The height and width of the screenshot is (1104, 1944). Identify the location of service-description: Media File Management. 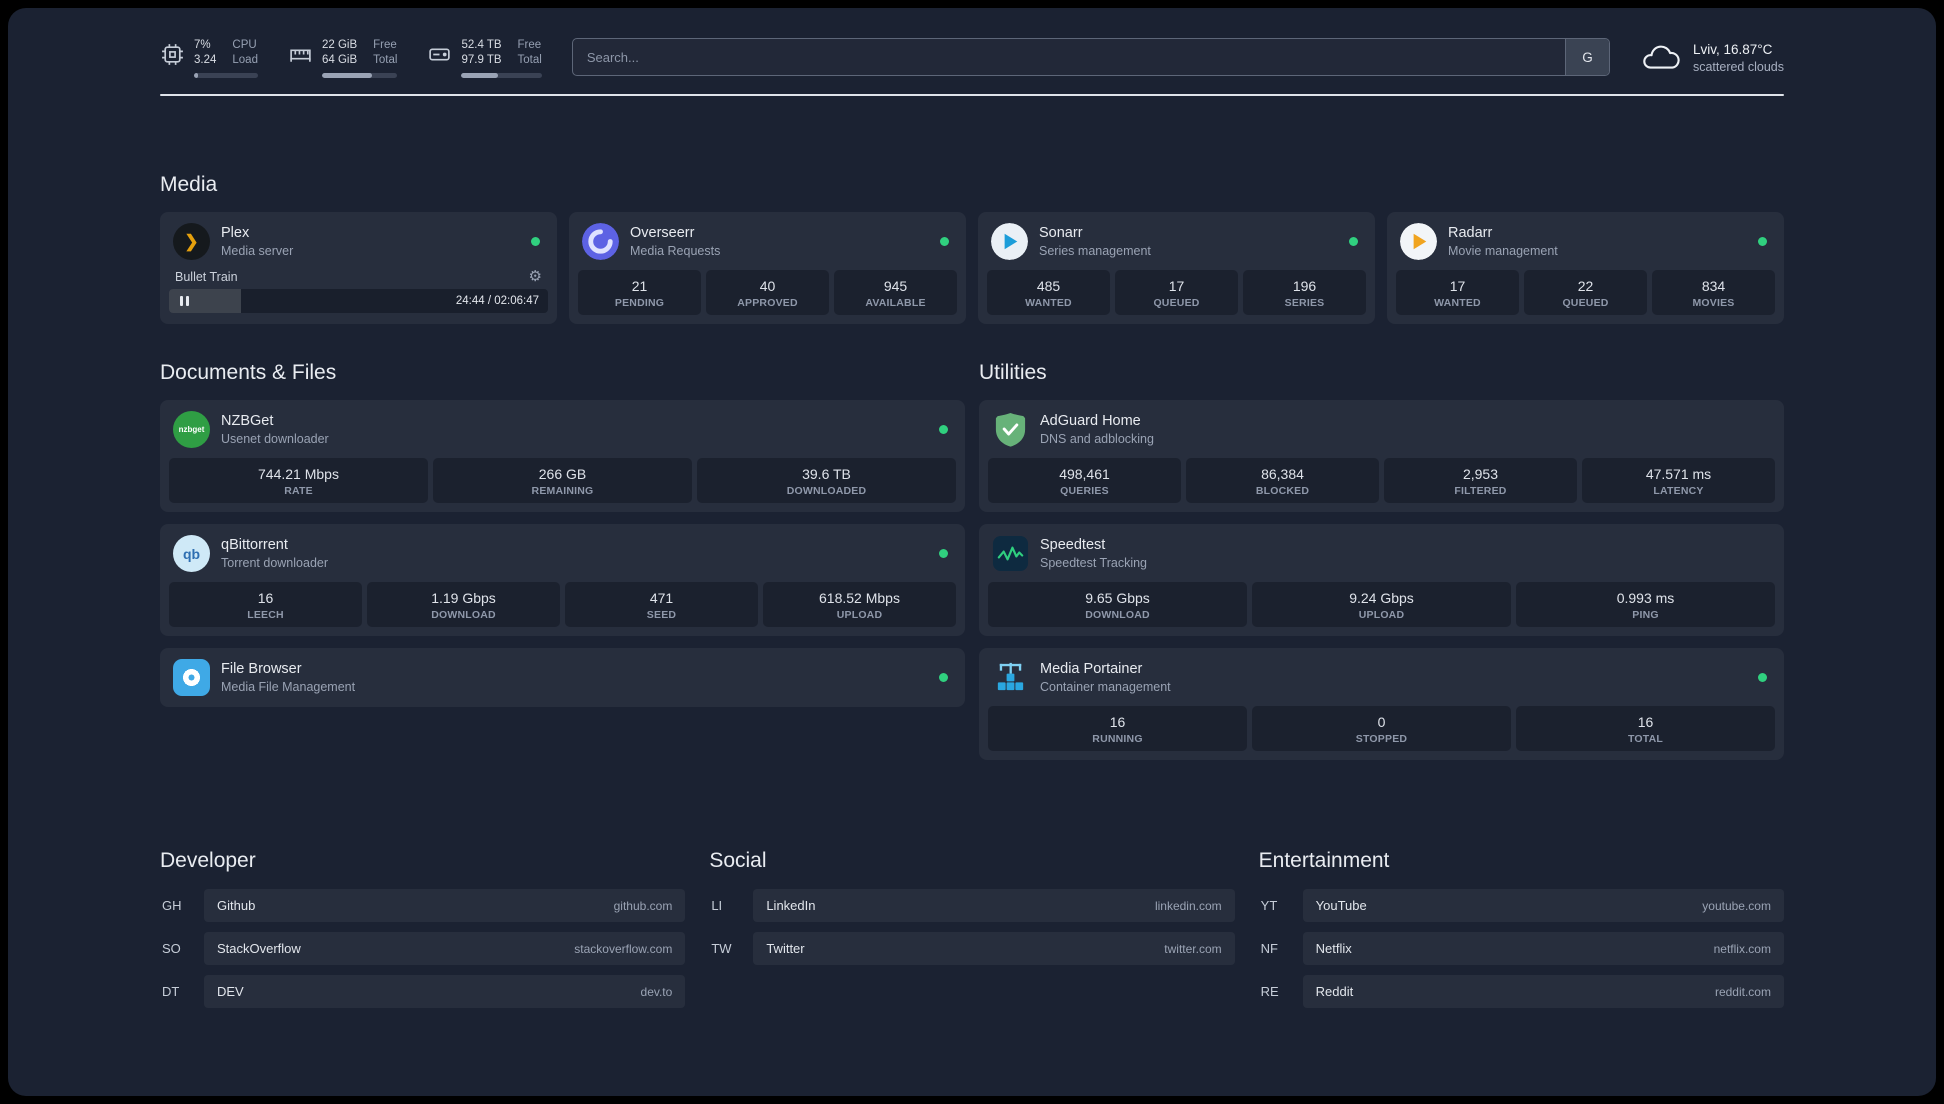
(288, 687).